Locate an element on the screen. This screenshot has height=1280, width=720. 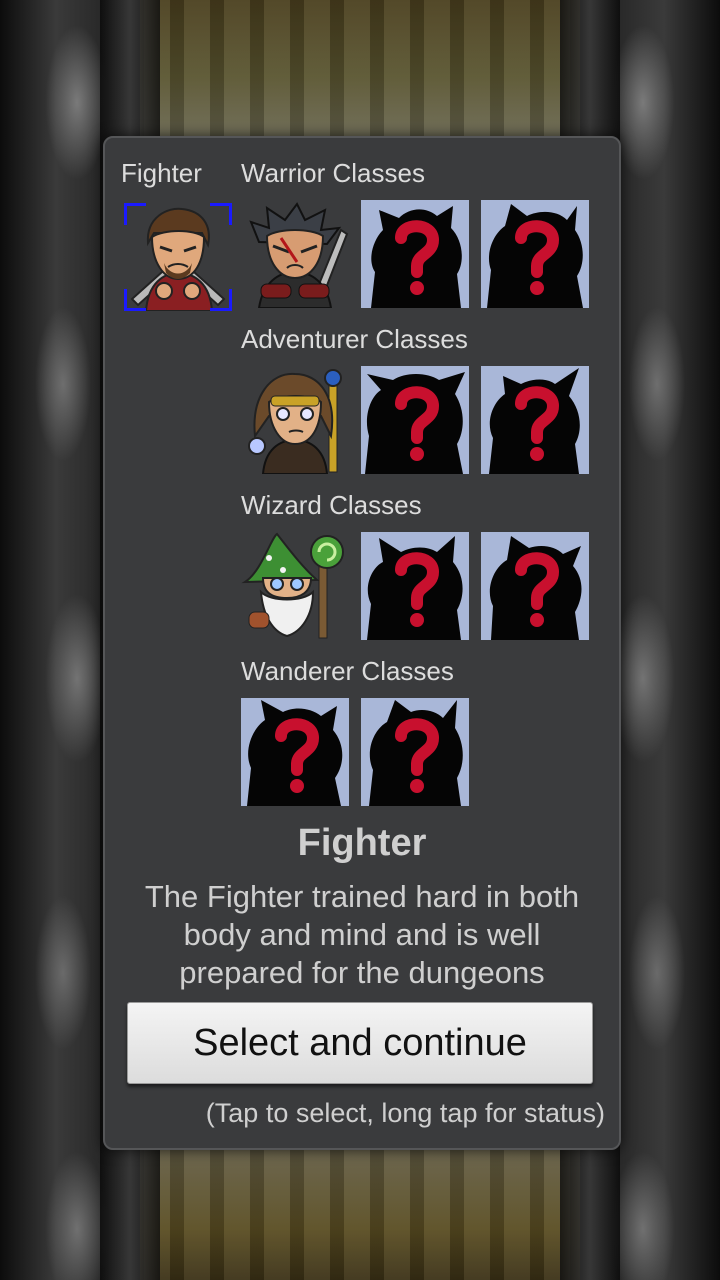
warrior-class-icon is located at coordinates (295, 254).